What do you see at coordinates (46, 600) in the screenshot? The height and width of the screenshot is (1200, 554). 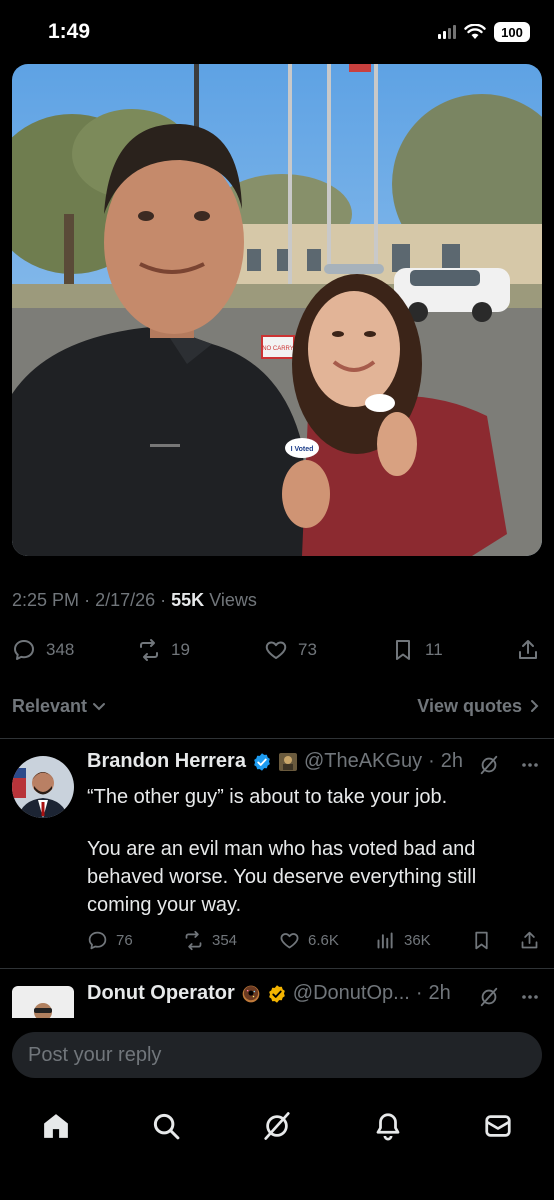 I see `tweet-time: 2:25 PM` at bounding box center [46, 600].